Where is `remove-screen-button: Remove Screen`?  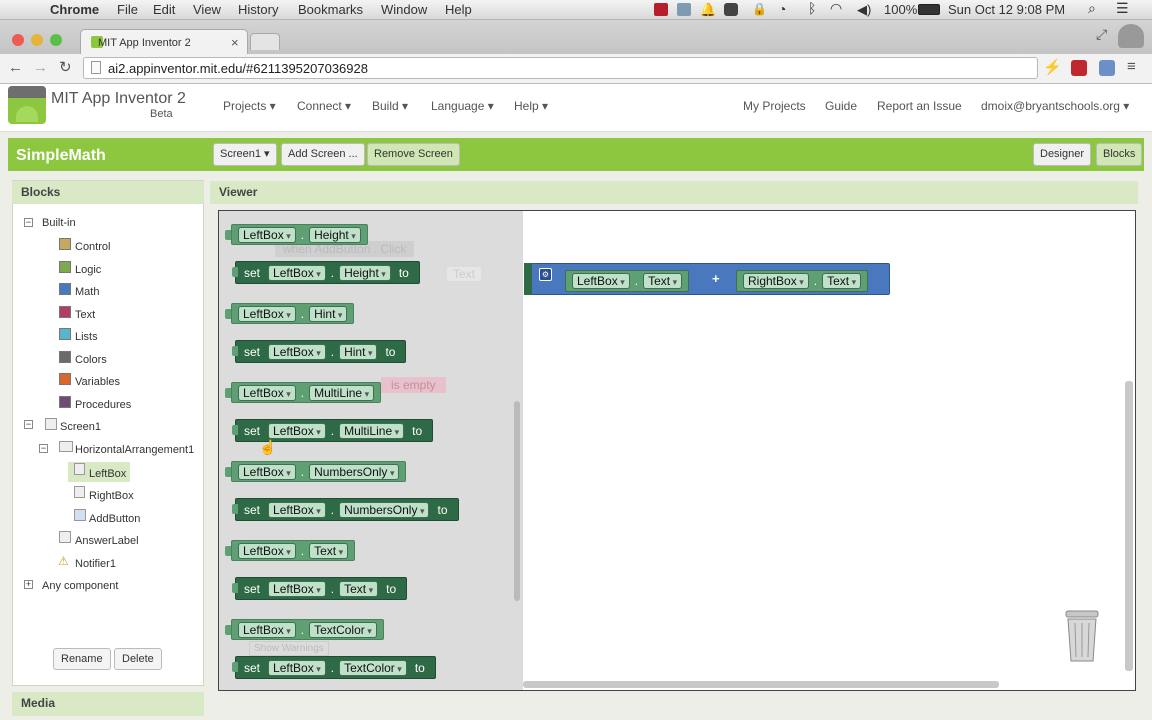 remove-screen-button: Remove Screen is located at coordinates (413, 154).